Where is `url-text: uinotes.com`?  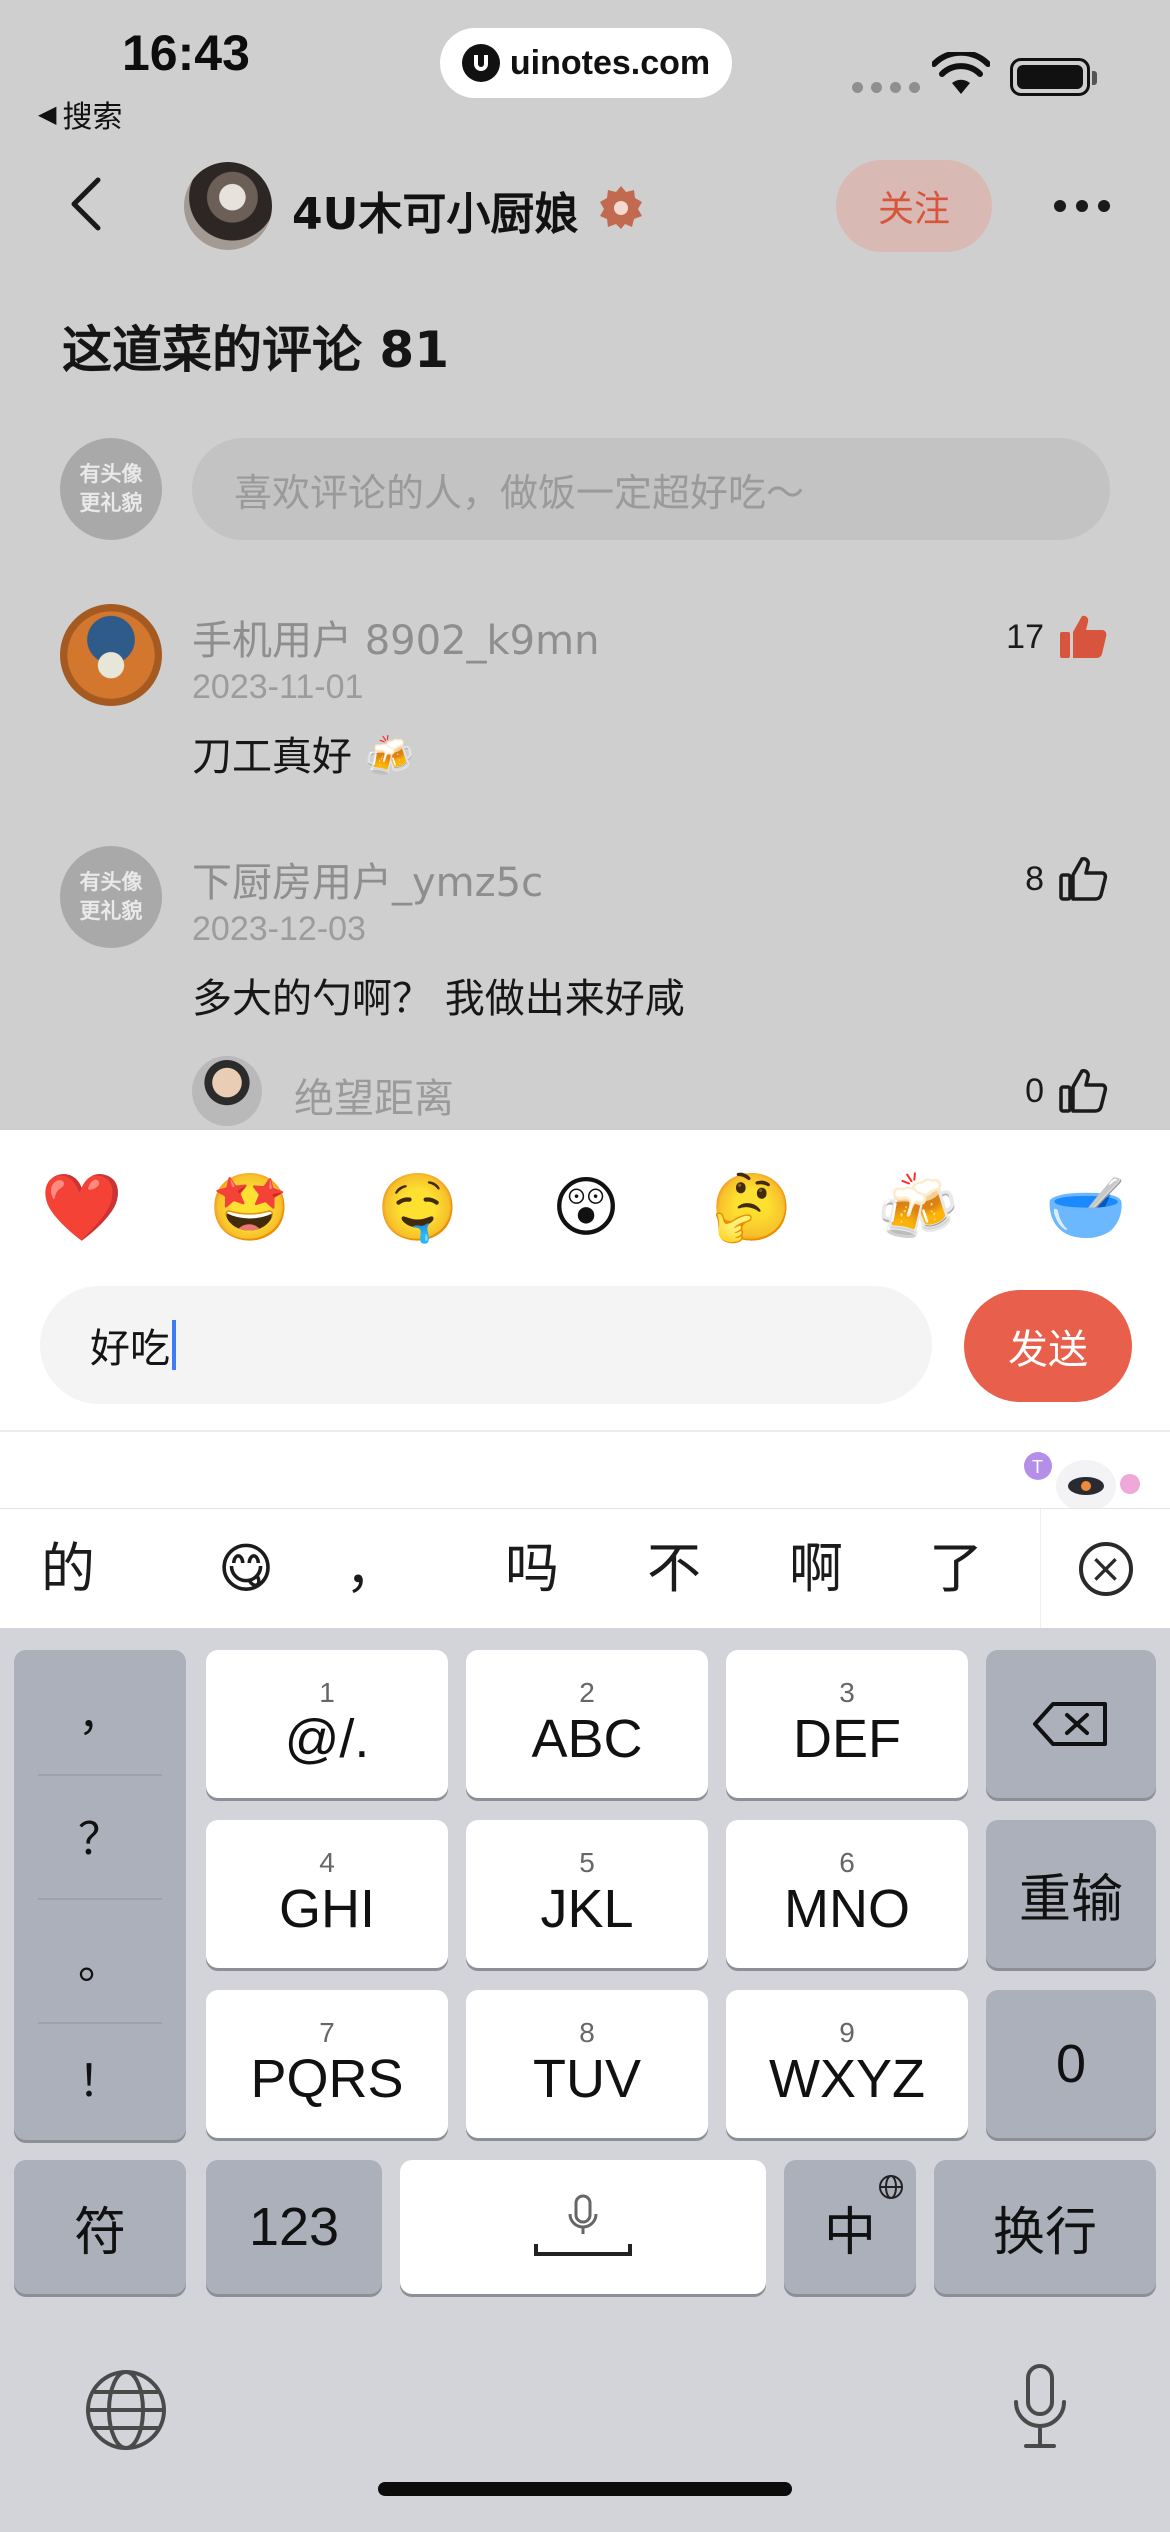
url-text: uinotes.com is located at coordinates (610, 62).